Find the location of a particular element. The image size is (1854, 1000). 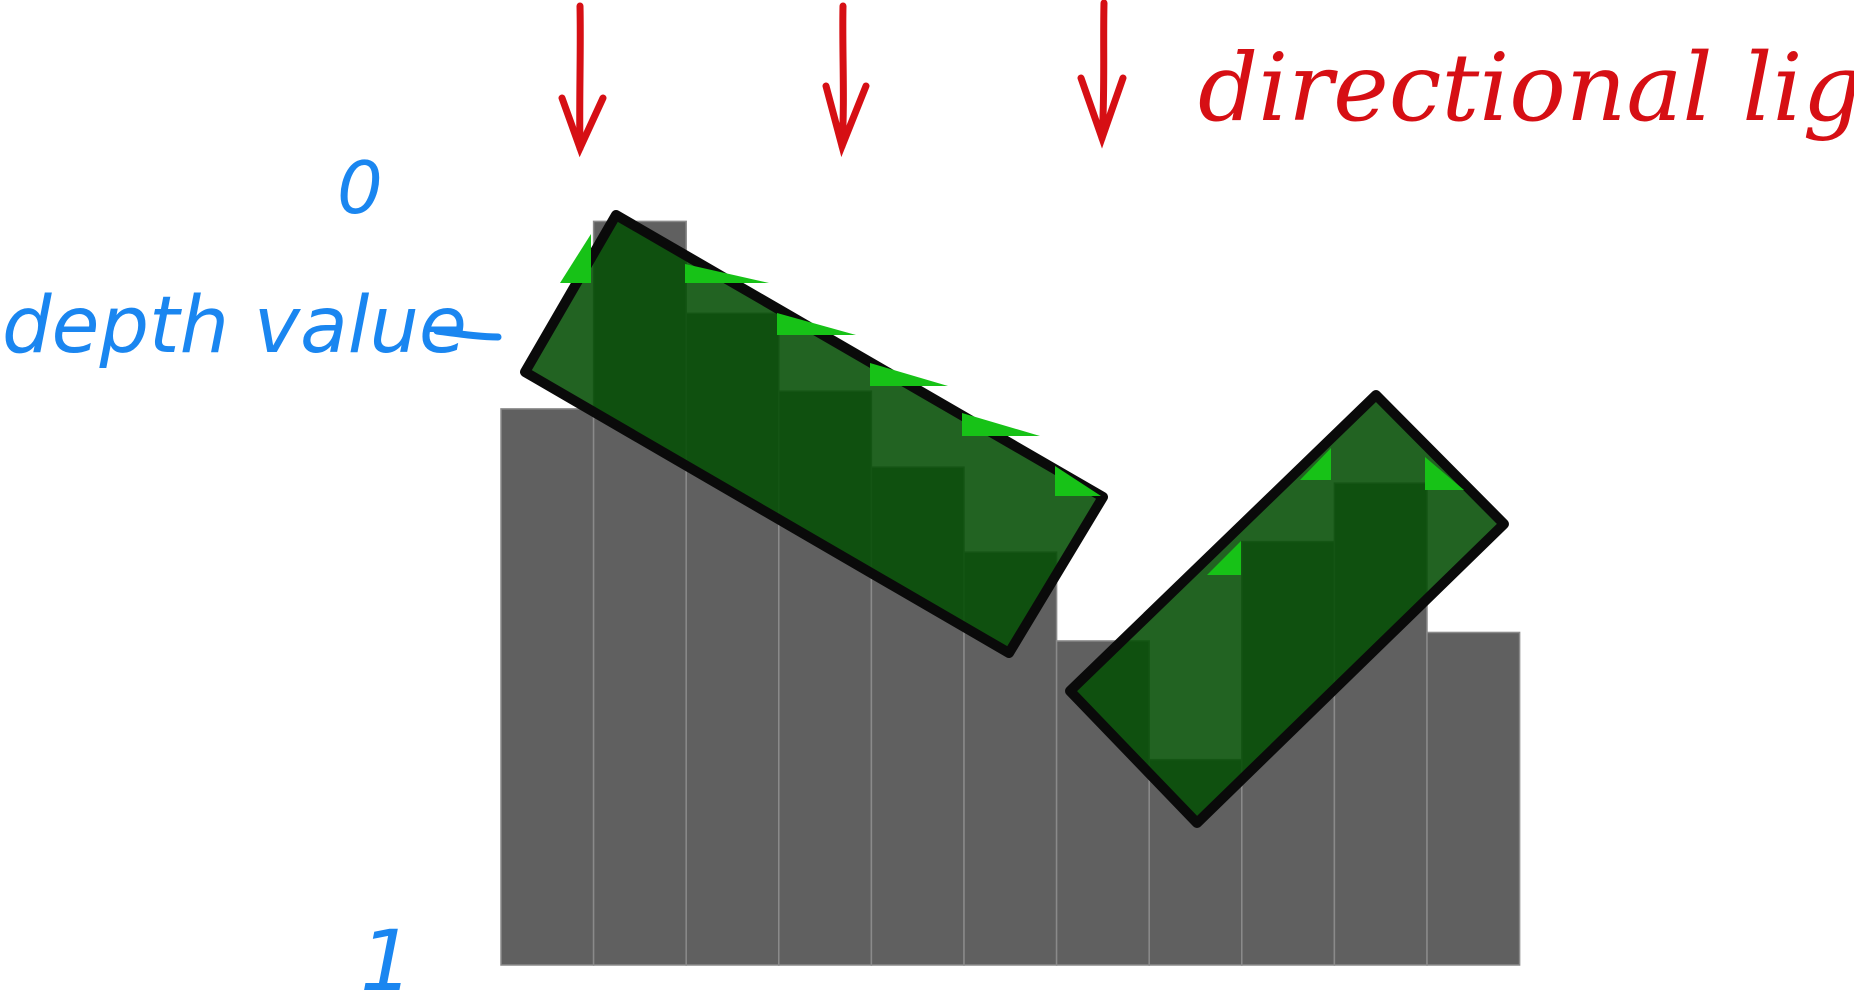

depth-min-label: 0 is located at coordinates (360, 188).